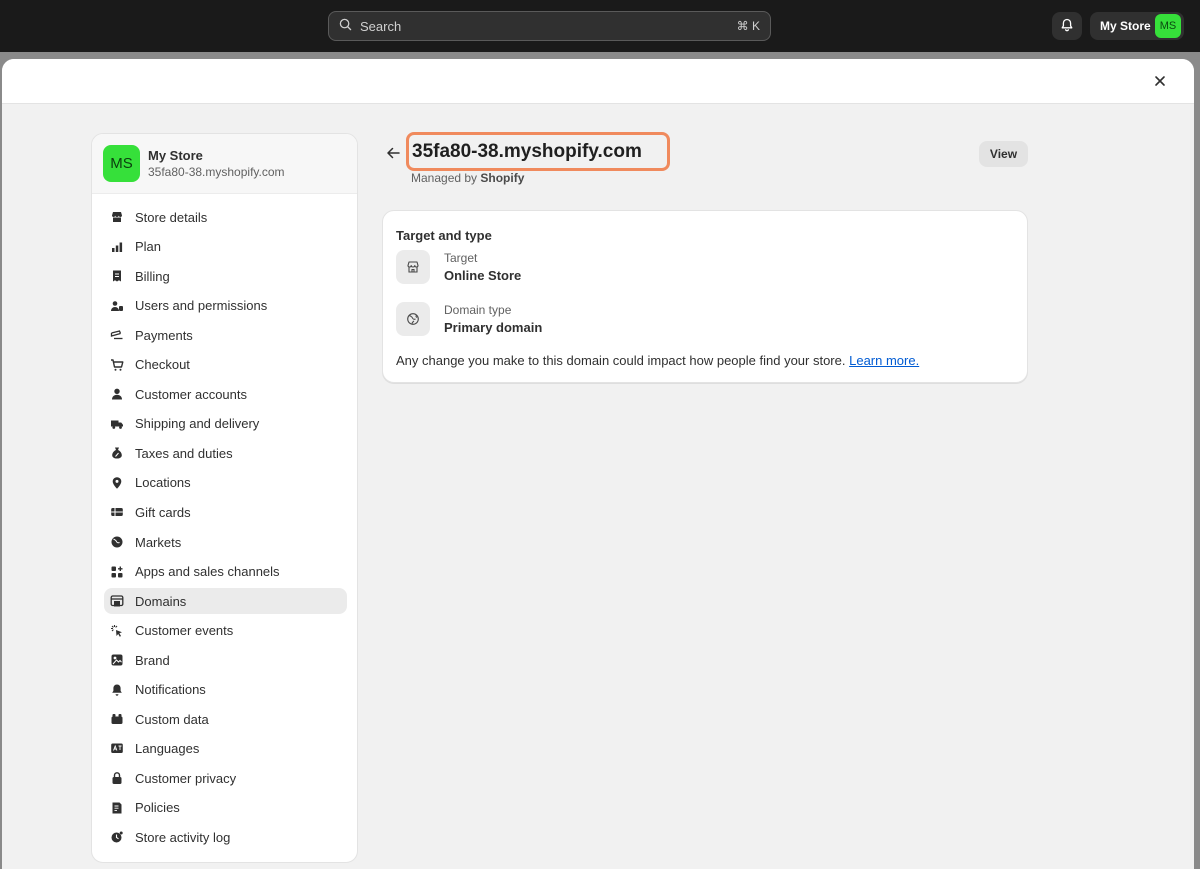 The image size is (1200, 869). I want to click on close-icon, so click(1160, 82).